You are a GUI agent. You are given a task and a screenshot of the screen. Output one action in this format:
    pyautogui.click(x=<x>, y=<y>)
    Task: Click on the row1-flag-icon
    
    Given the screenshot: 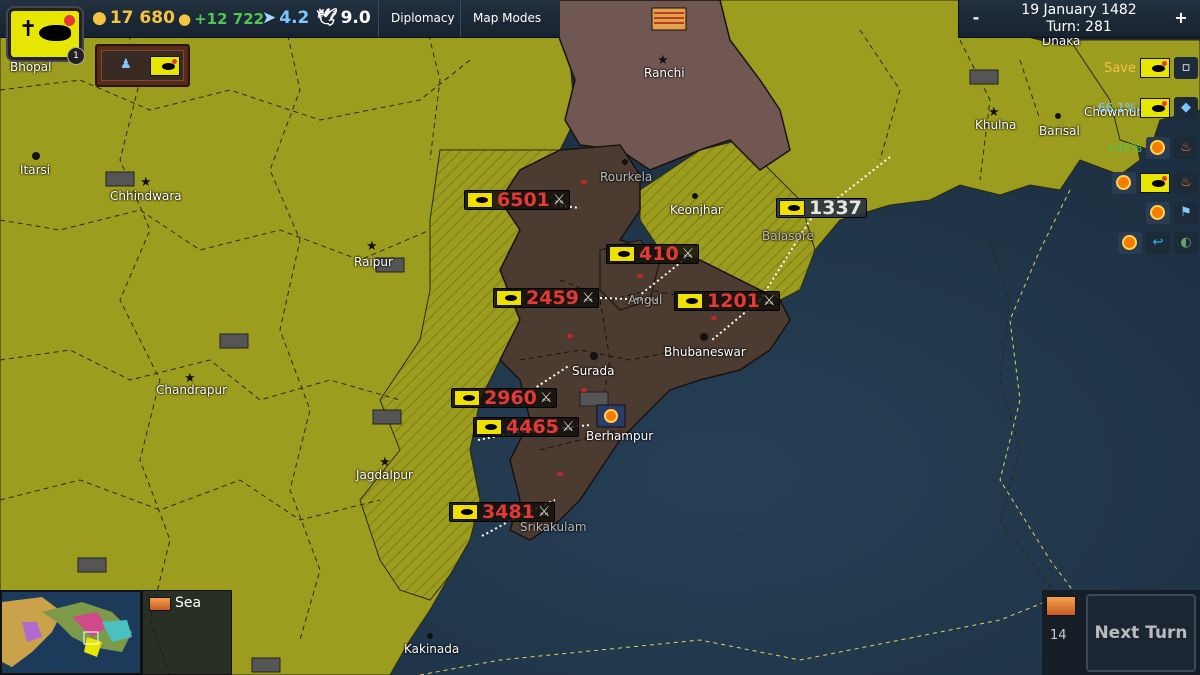 What is the action you would take?
    pyautogui.click(x=1155, y=108)
    